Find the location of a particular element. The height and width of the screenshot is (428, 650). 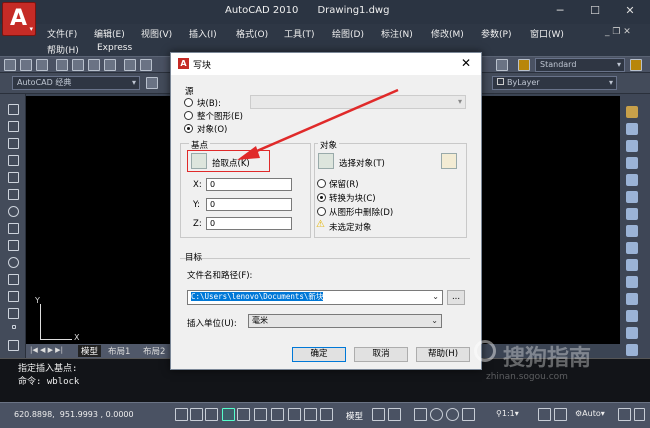

annotation-arrow is located at coordinates (318, 124).